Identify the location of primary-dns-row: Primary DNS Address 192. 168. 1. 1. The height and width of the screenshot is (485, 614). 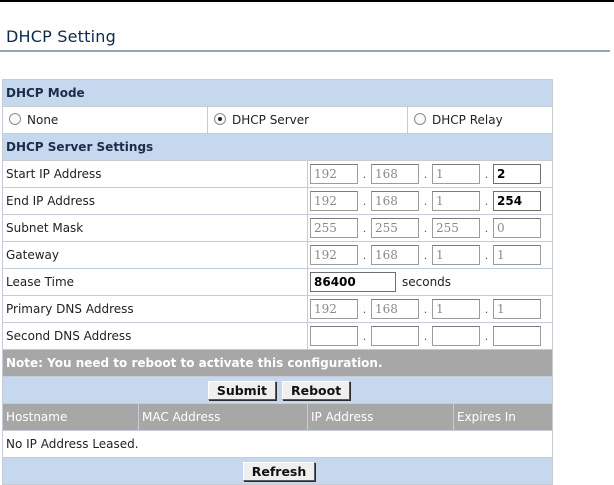
(278, 309).